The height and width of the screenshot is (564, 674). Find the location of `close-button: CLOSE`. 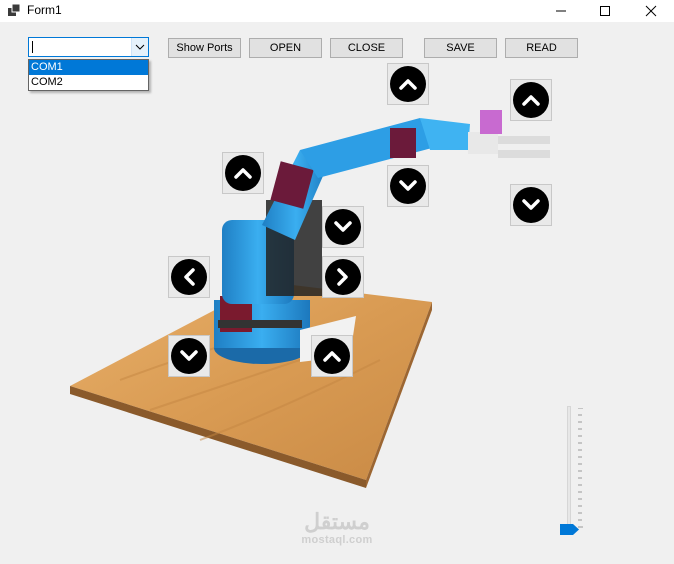

close-button: CLOSE is located at coordinates (366, 48).